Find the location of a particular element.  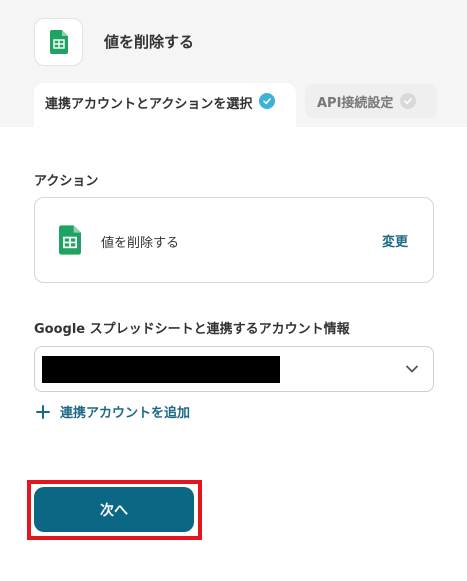

add-account-link: 連携アカウントを追加 is located at coordinates (113, 411).